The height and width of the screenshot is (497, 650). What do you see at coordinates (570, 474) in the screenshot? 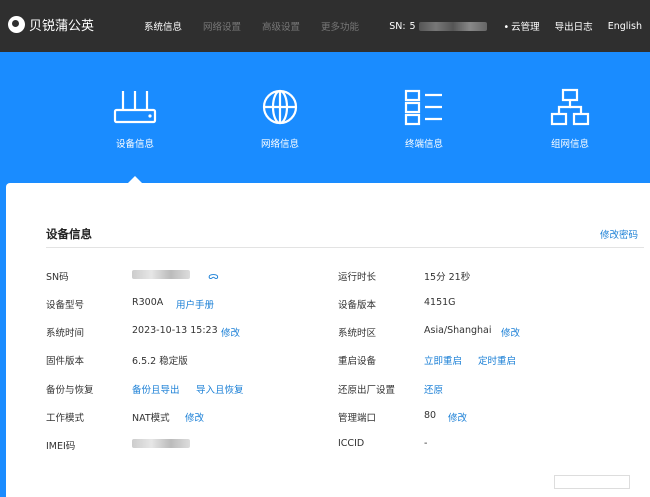
I see `watermark` at bounding box center [570, 474].